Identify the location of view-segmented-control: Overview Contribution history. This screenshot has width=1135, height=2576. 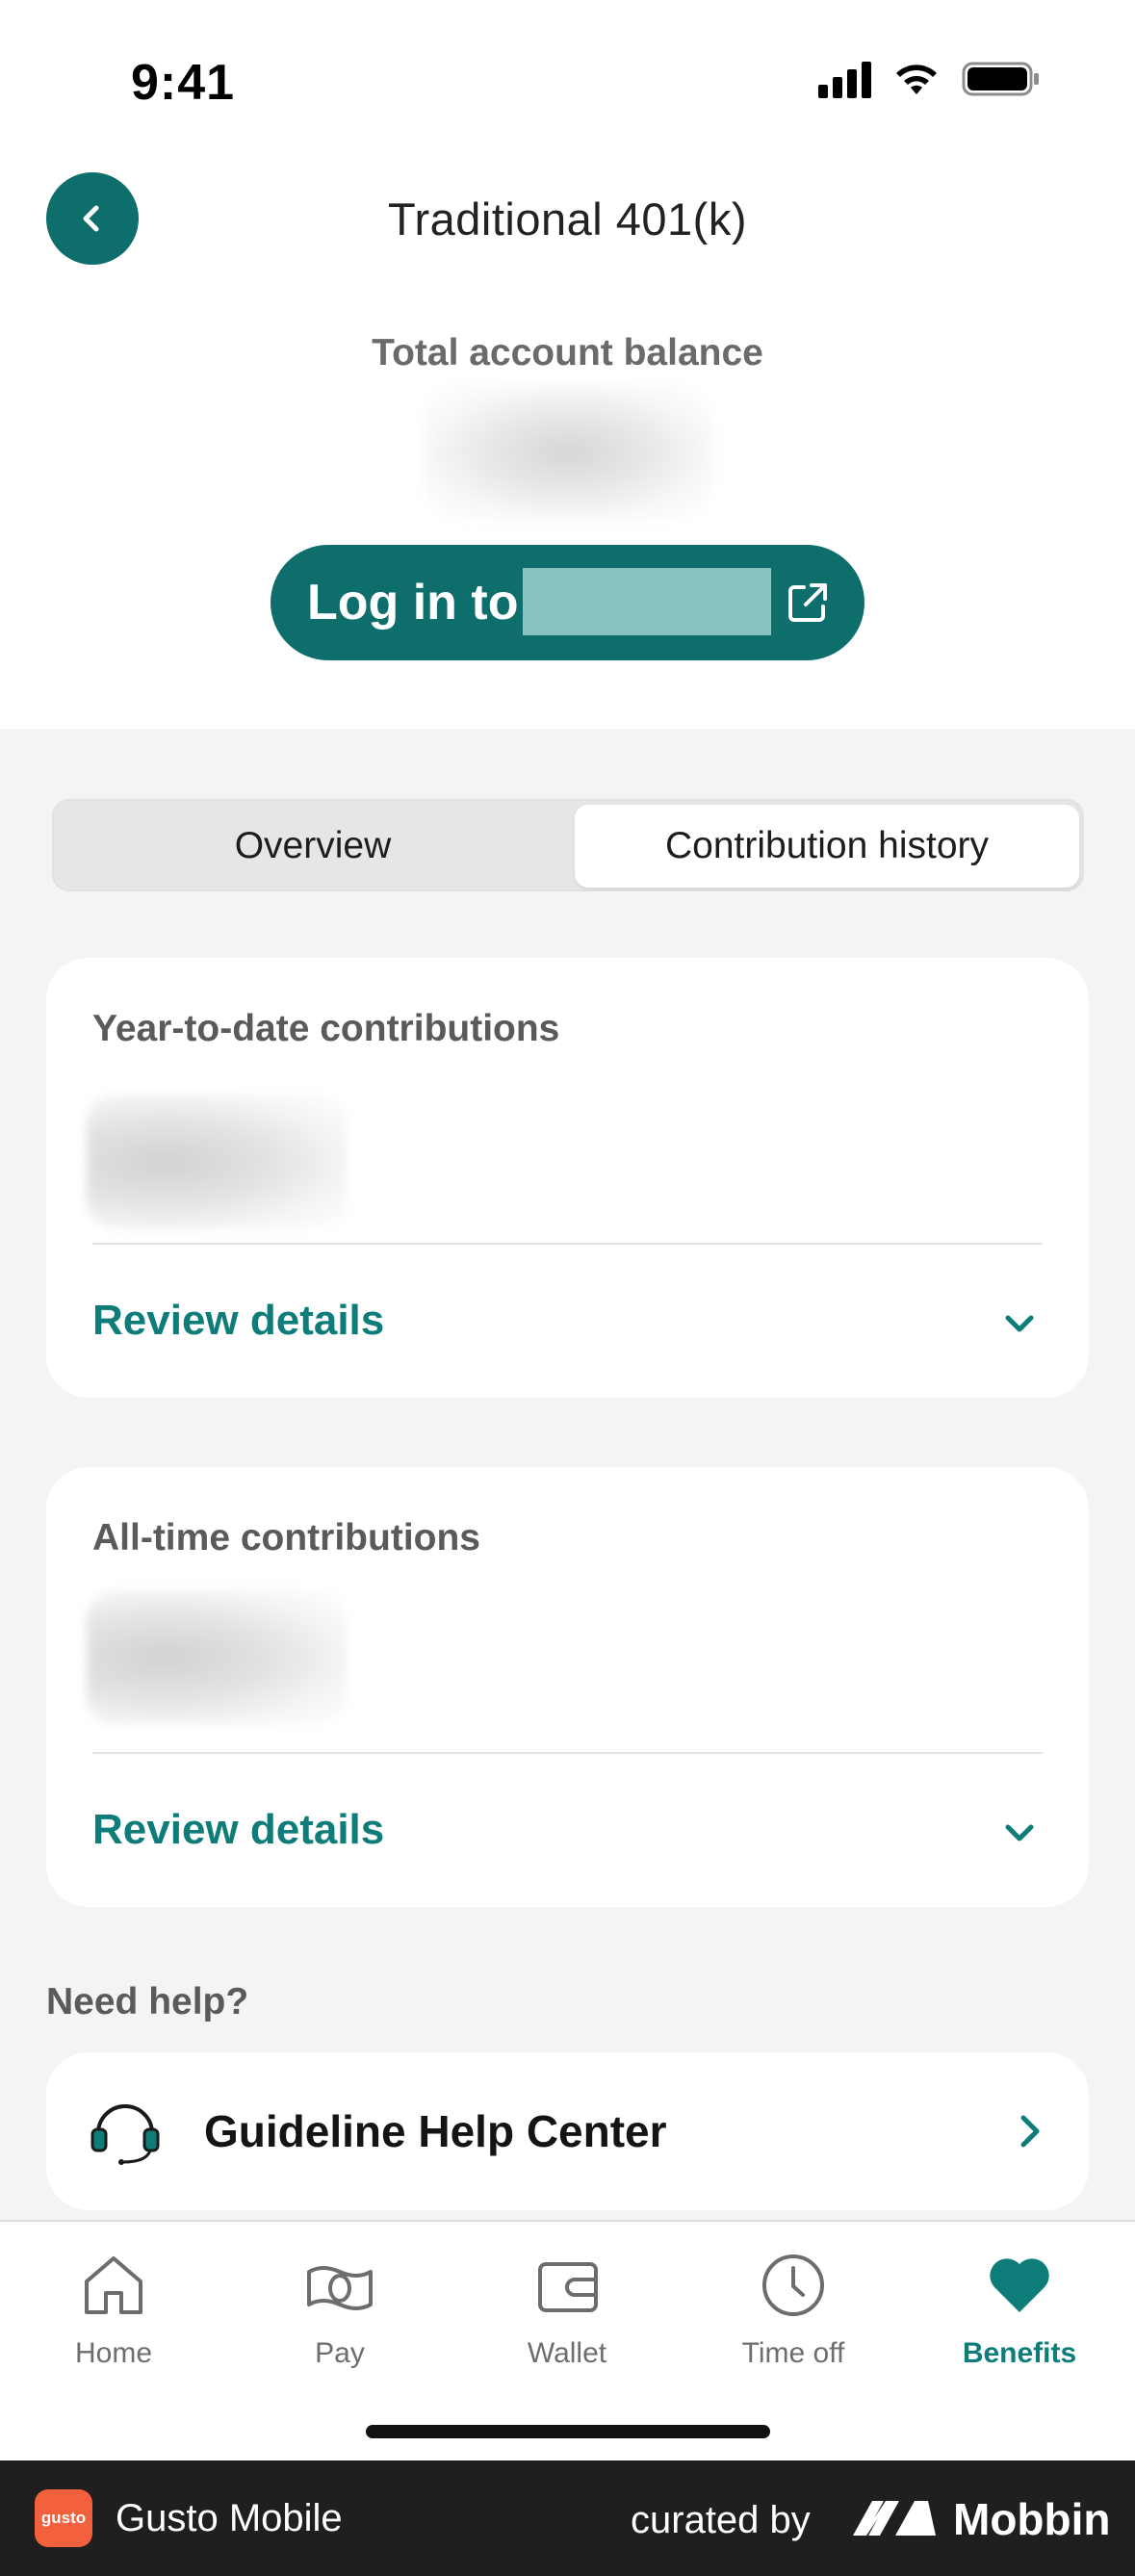
(568, 845).